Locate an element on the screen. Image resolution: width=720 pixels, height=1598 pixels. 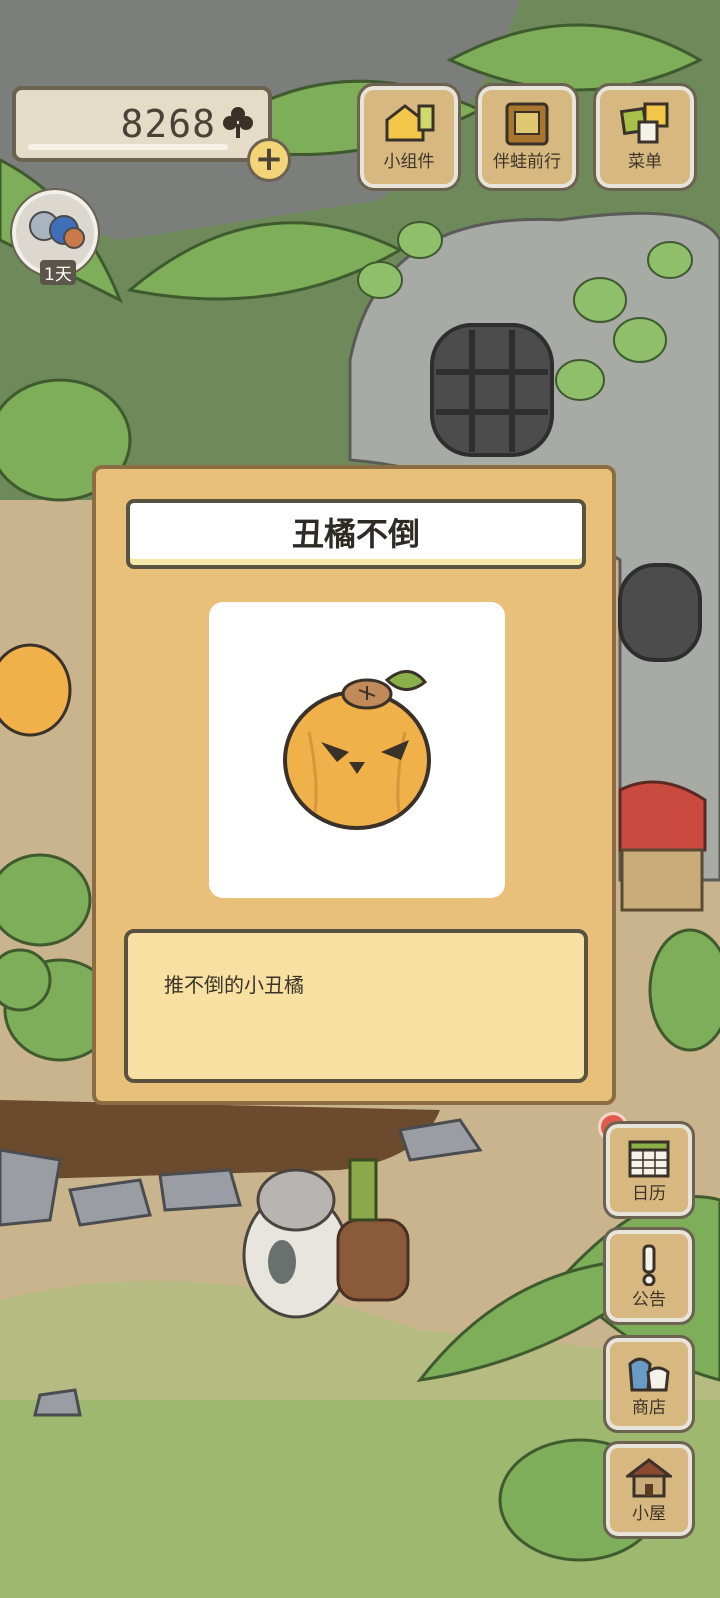
item-description: 推不倒的小丑橘 is located at coordinates (234, 985).